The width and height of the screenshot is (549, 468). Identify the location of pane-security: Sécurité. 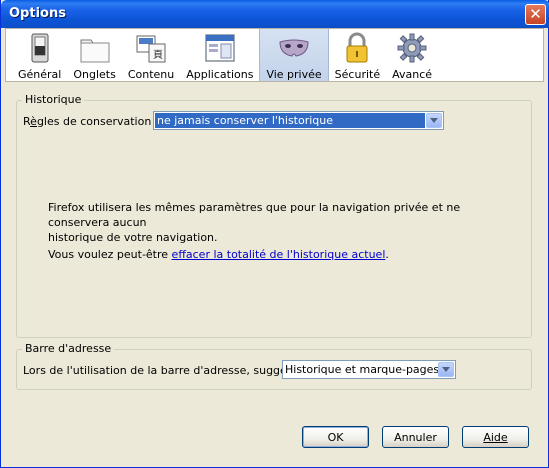
(357, 55).